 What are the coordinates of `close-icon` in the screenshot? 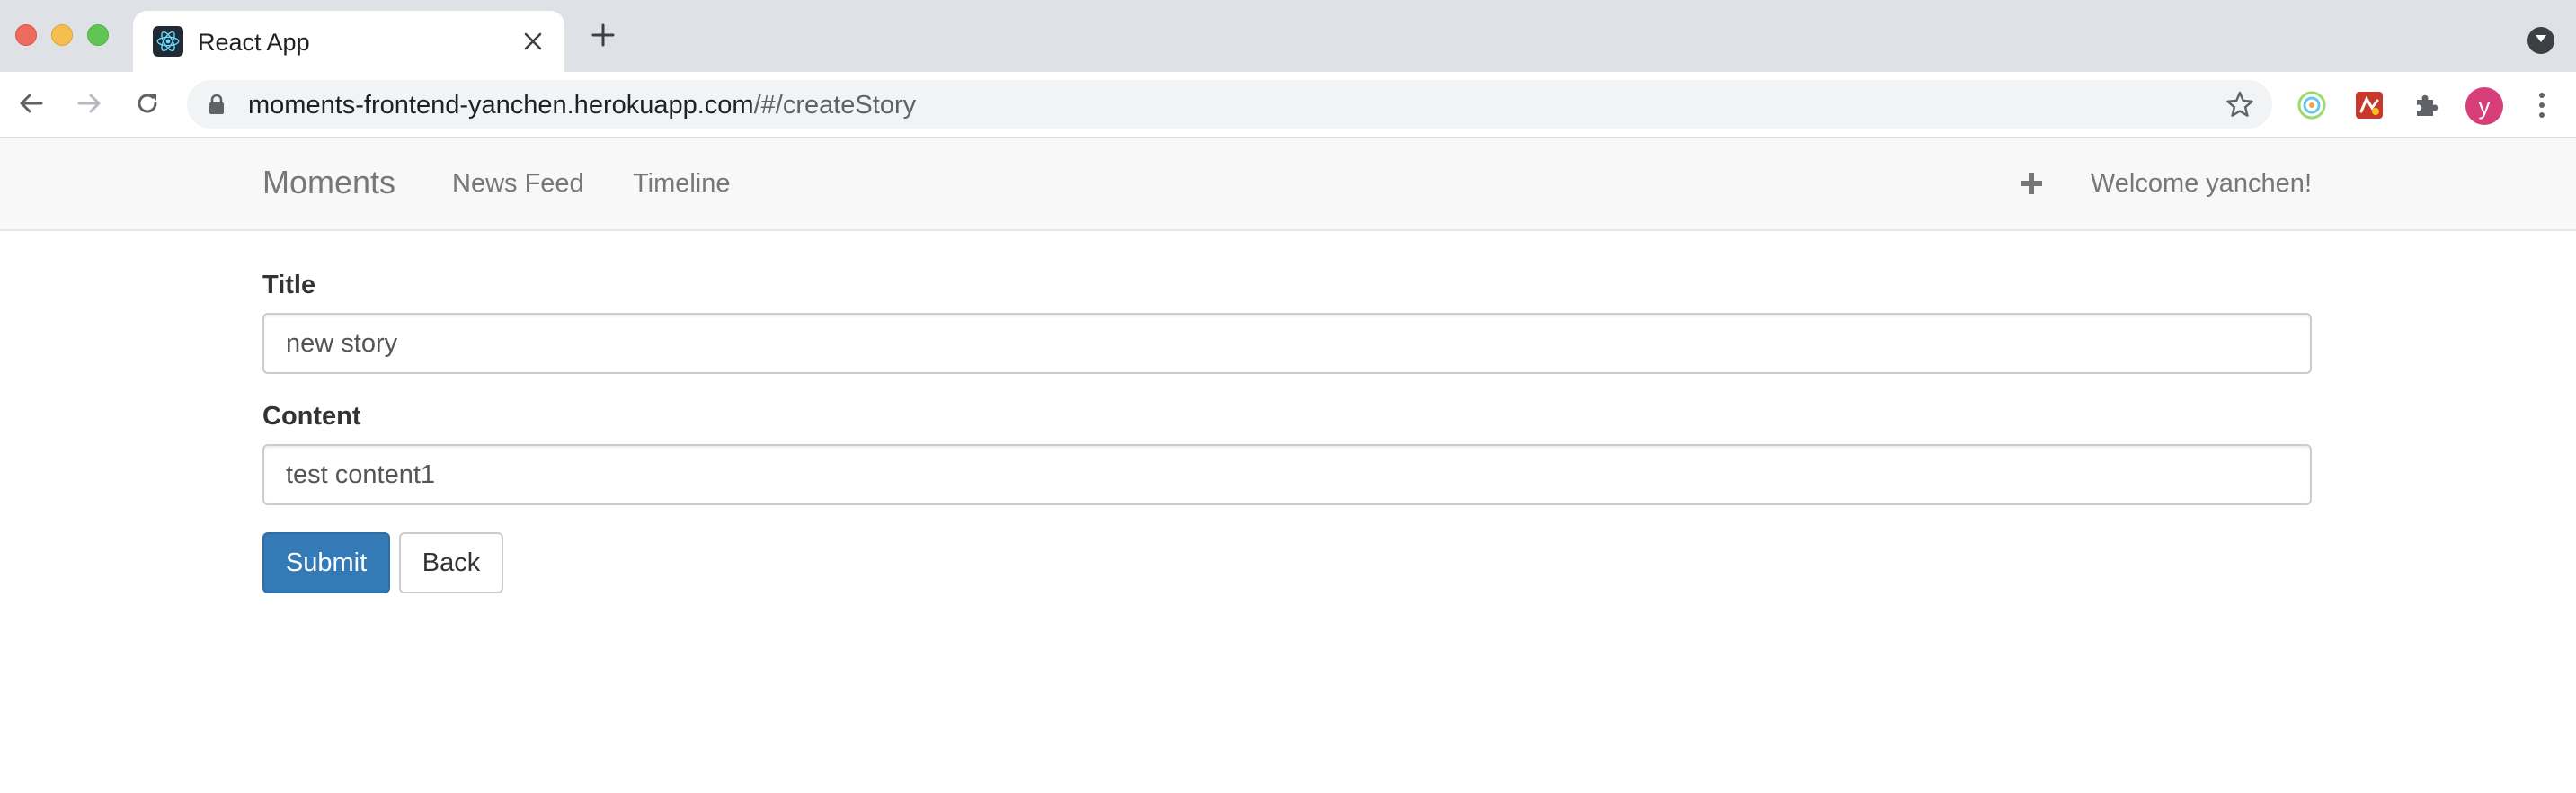 It's located at (533, 41).